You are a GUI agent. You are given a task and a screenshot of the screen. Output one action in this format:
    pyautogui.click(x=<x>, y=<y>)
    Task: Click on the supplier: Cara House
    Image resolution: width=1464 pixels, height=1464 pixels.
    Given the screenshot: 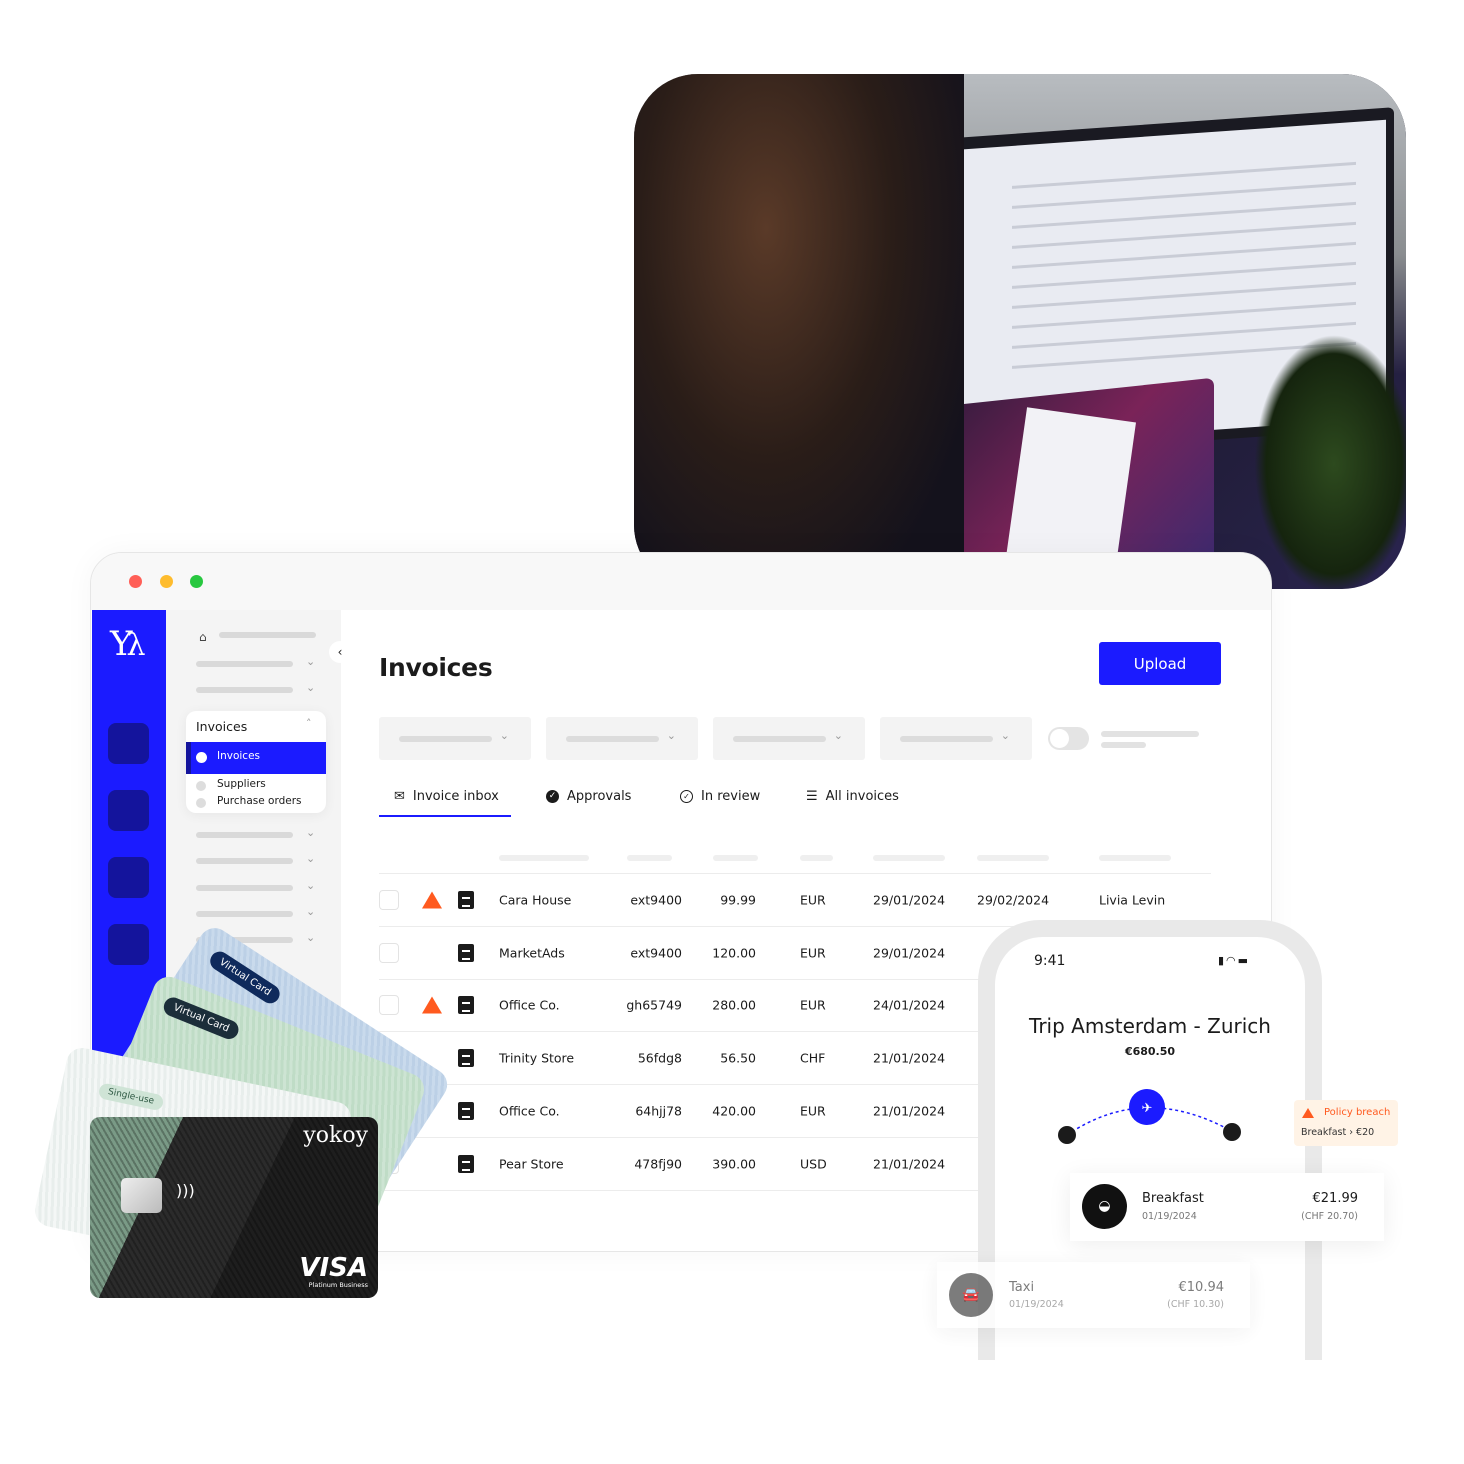 What is the action you would take?
    pyautogui.click(x=535, y=900)
    